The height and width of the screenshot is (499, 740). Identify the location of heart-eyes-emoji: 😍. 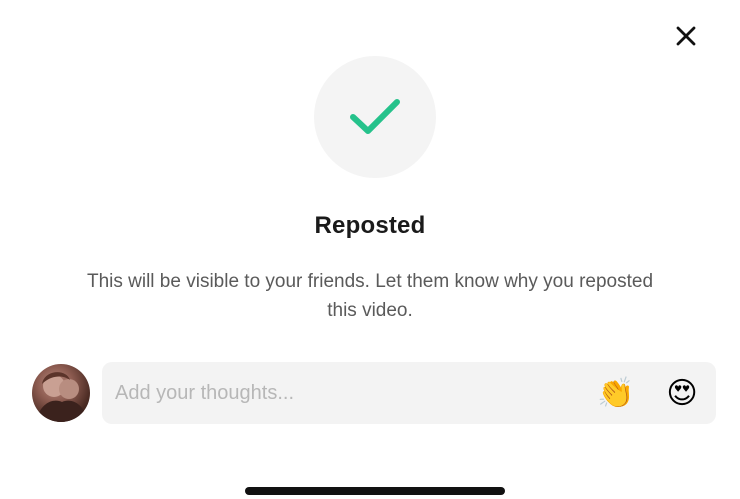
(682, 393).